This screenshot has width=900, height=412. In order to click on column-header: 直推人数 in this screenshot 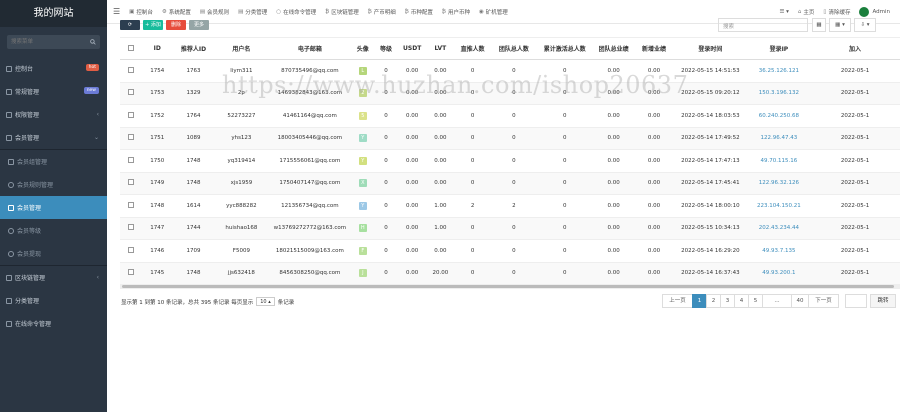, I will do `click(472, 48)`.